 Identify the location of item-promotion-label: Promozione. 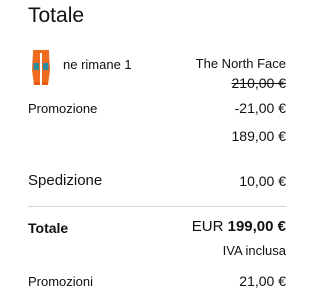
(63, 108).